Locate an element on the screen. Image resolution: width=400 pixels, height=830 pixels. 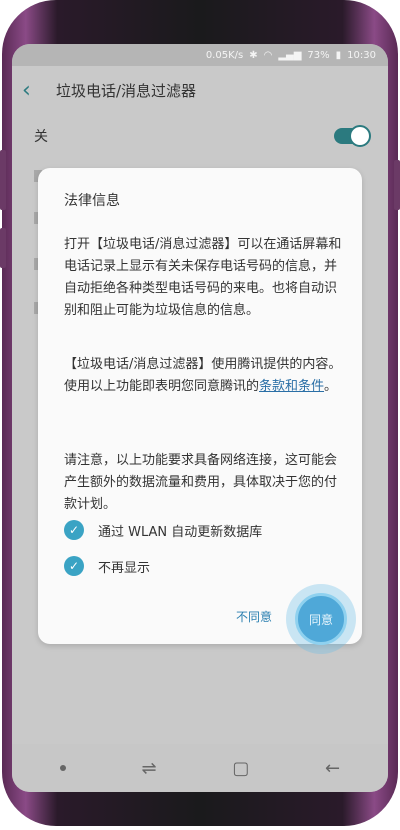
wlan-update-checkbox-row: ✓ 通过 WLAN 自动更新数据库 is located at coordinates (163, 530).